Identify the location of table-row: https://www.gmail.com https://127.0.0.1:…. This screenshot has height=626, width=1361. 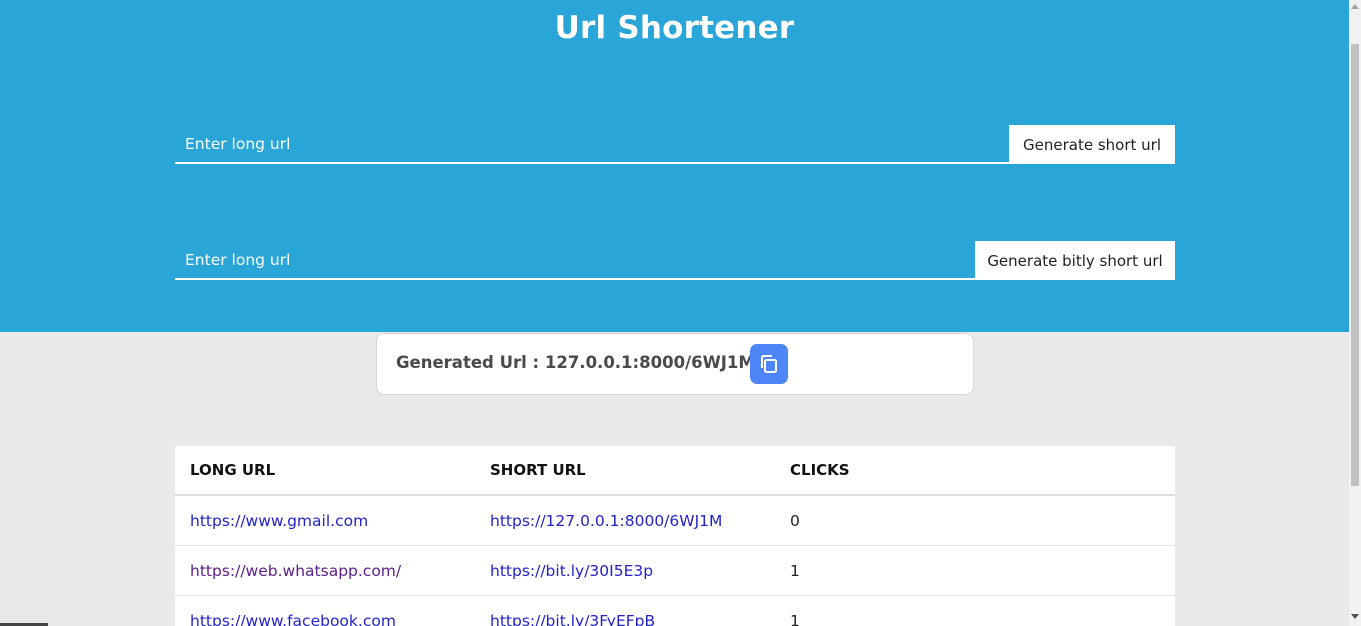
(675, 520).